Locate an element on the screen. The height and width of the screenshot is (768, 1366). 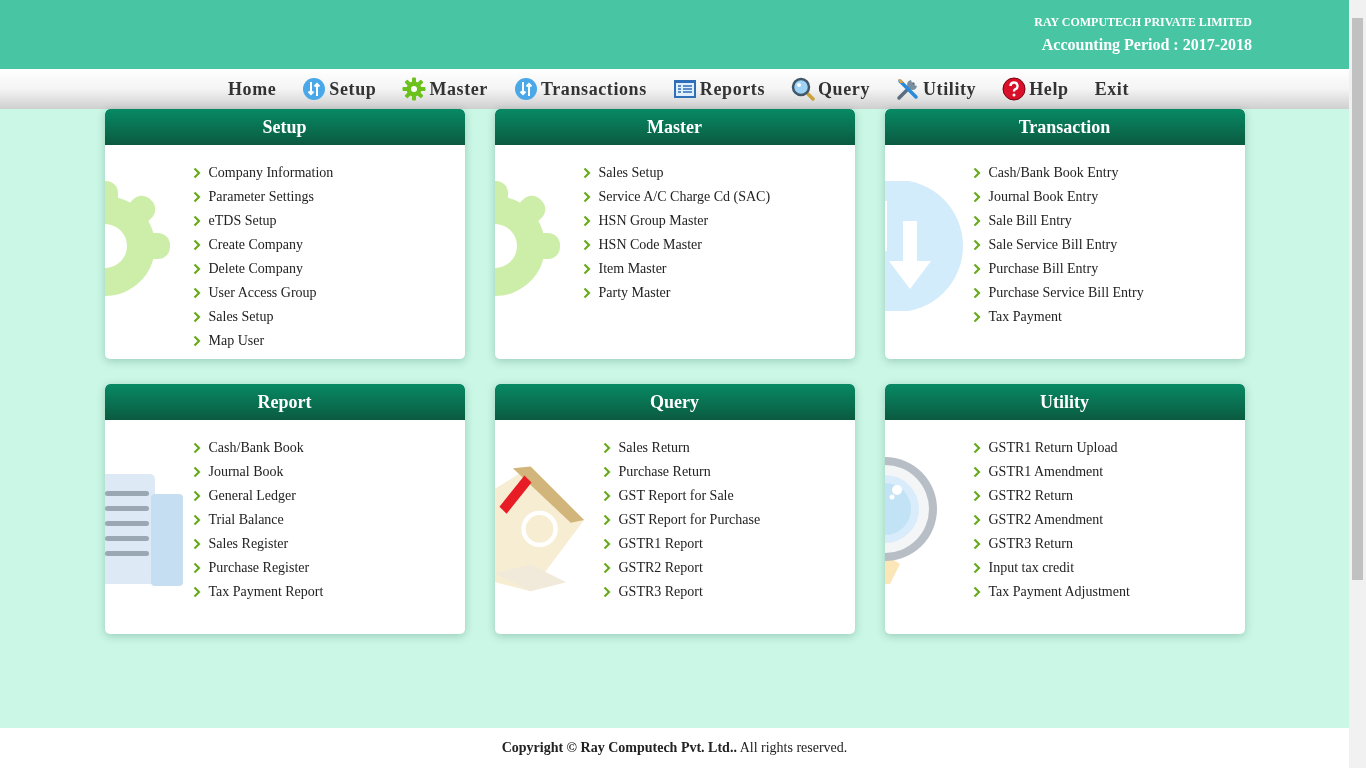
card-title: Transaction is located at coordinates (1064, 127).